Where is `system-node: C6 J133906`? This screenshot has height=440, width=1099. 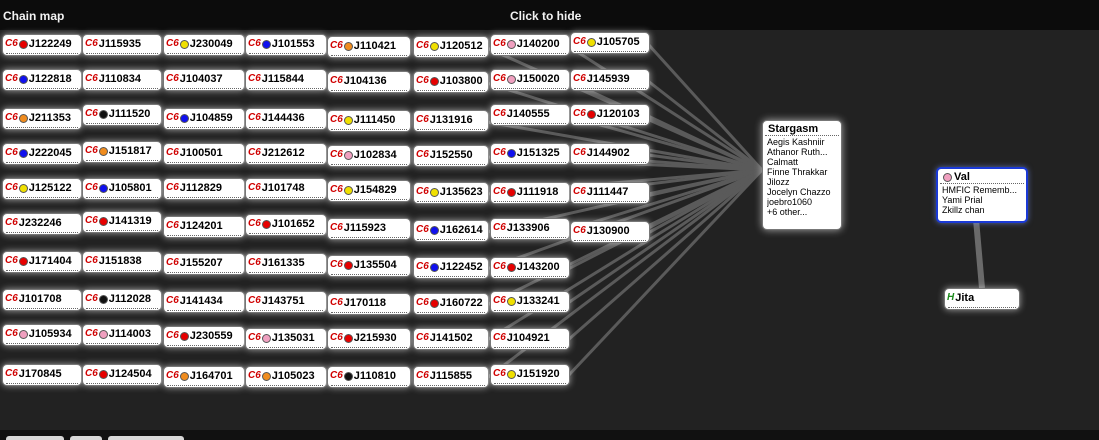
system-node: C6 J133906 is located at coordinates (530, 229).